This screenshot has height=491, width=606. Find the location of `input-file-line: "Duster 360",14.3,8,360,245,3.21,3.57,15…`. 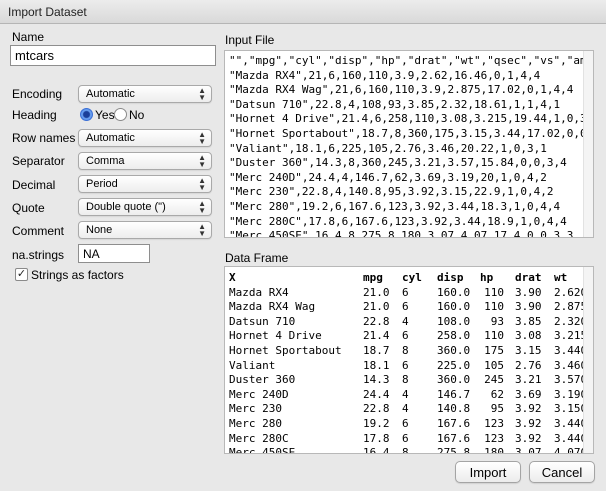

input-file-line: "Duster 360",14.3,8,360,245,3.21,3.57,15… is located at coordinates (398, 163).